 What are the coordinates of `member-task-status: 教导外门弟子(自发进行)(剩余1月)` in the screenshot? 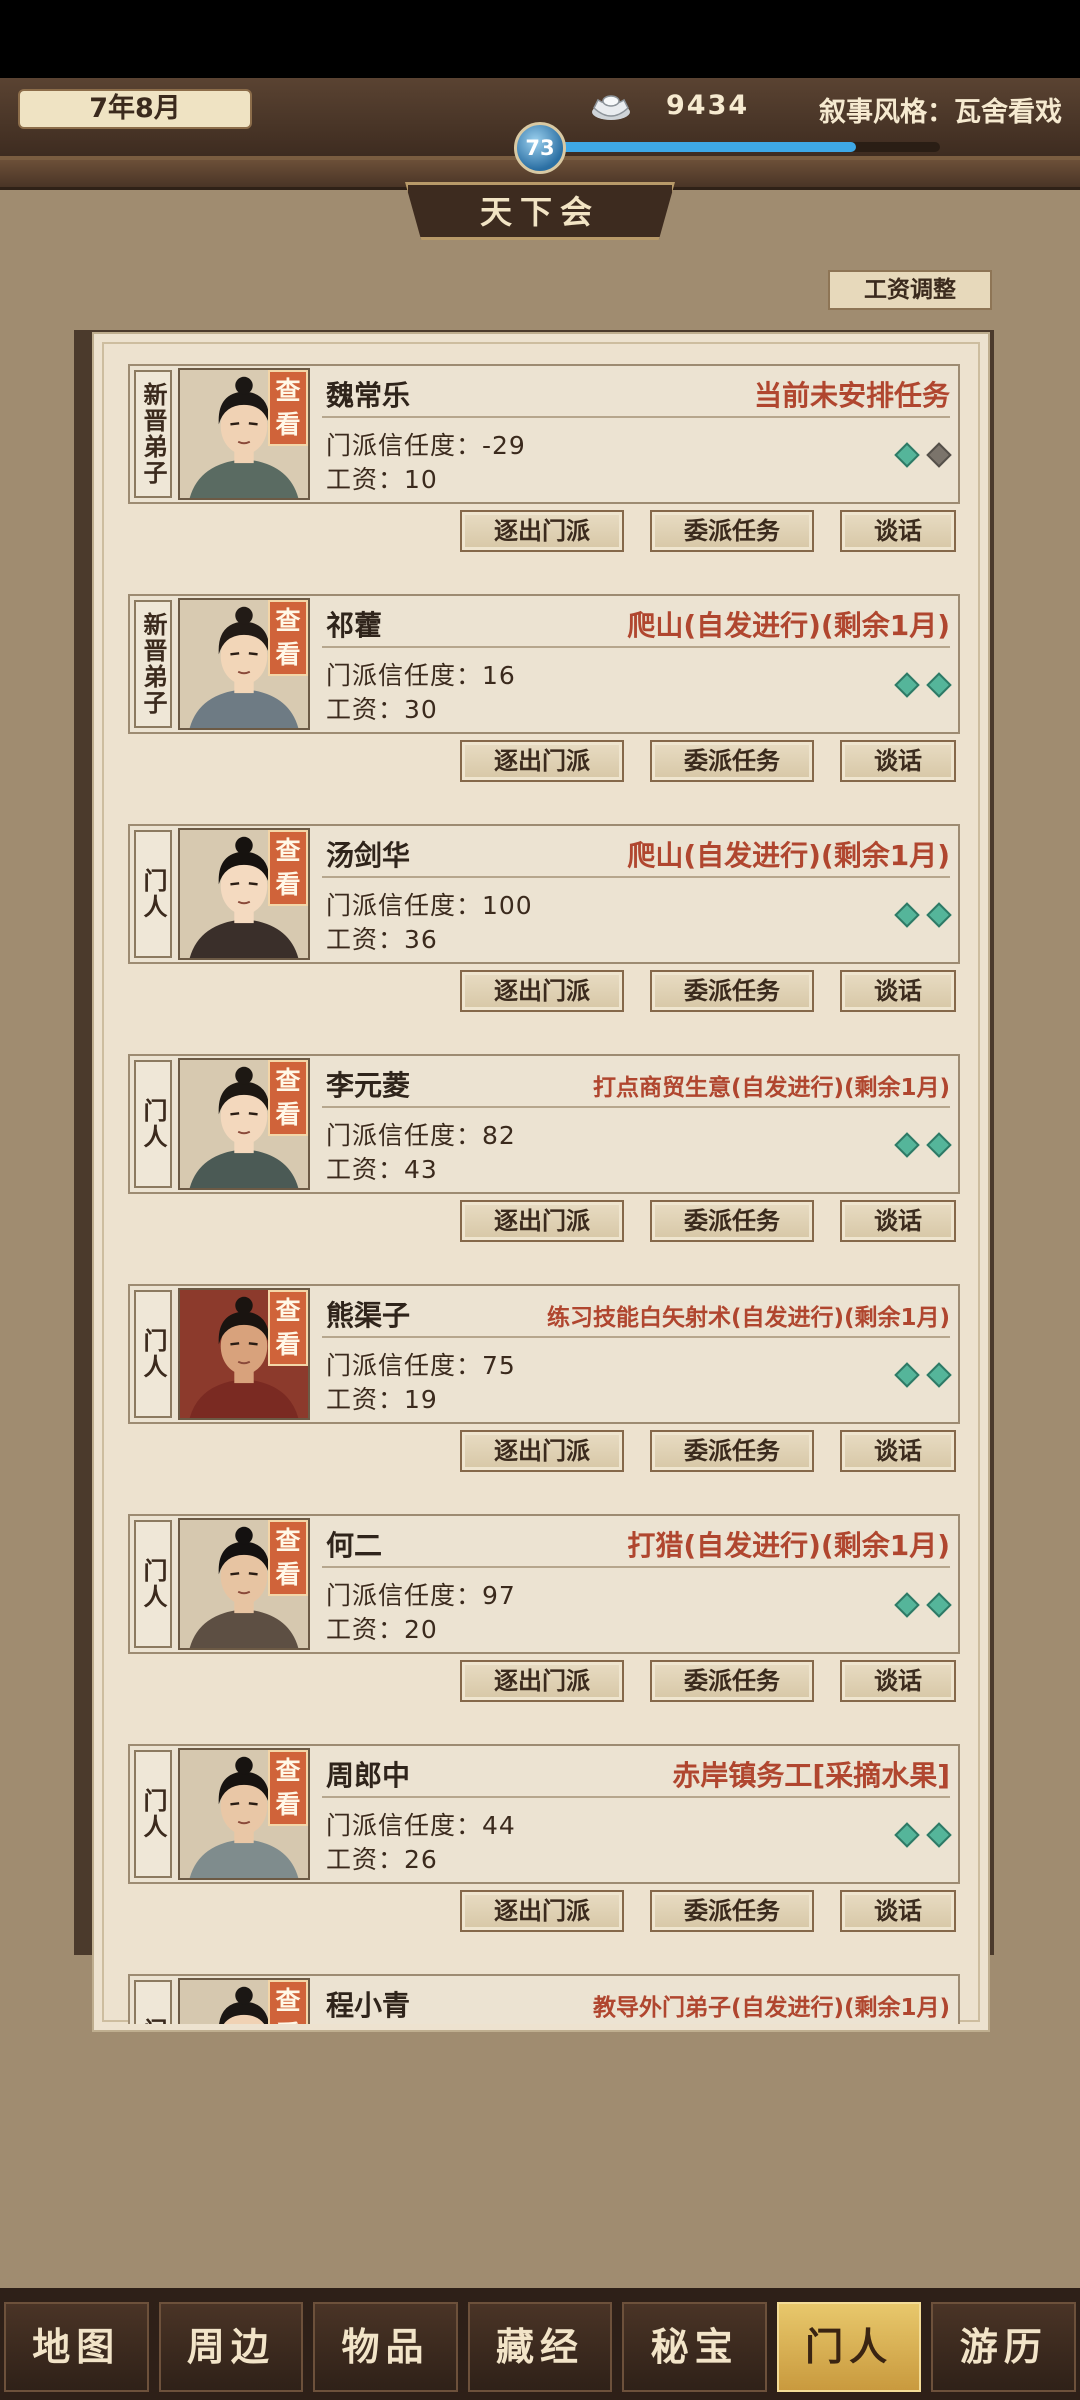 It's located at (771, 2008).